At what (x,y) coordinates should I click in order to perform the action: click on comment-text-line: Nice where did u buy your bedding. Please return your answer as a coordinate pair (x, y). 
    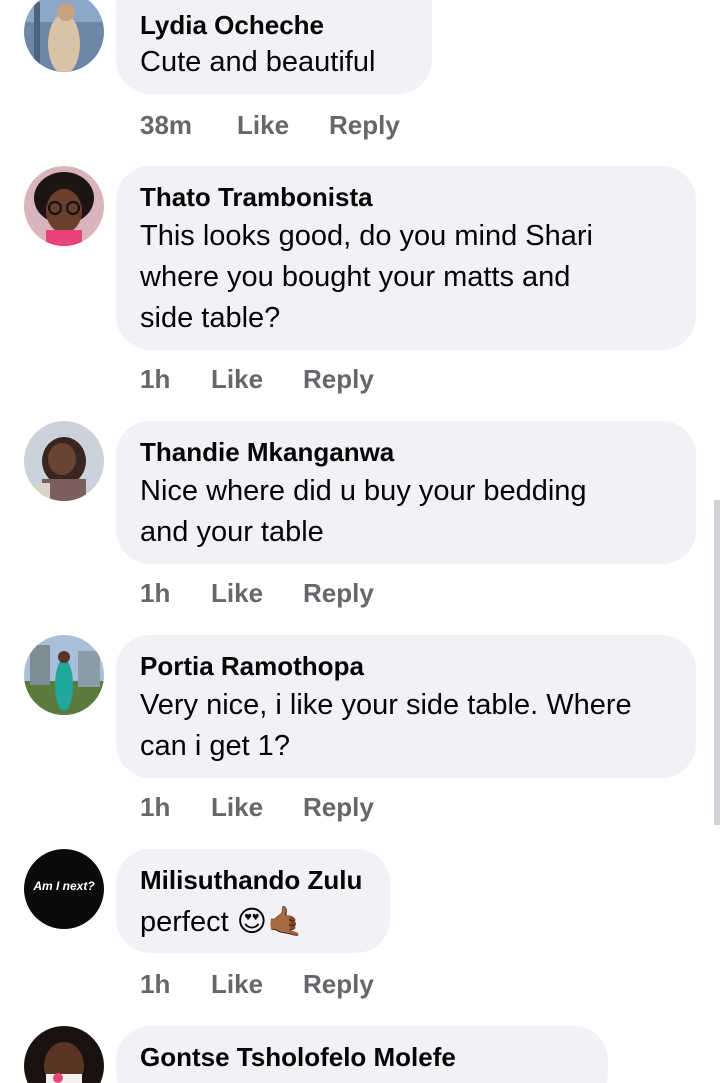
    Looking at the image, I should click on (363, 491).